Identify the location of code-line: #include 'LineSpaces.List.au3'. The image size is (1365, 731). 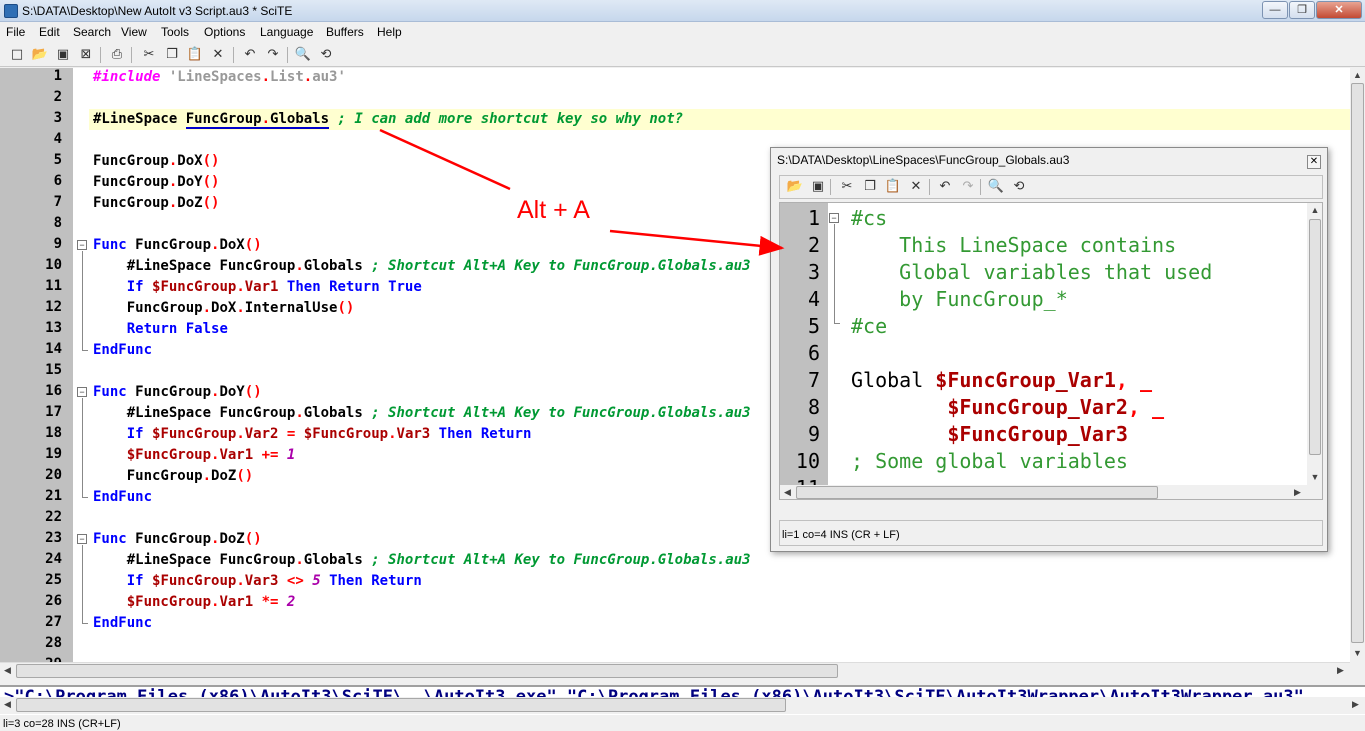
(219, 78).